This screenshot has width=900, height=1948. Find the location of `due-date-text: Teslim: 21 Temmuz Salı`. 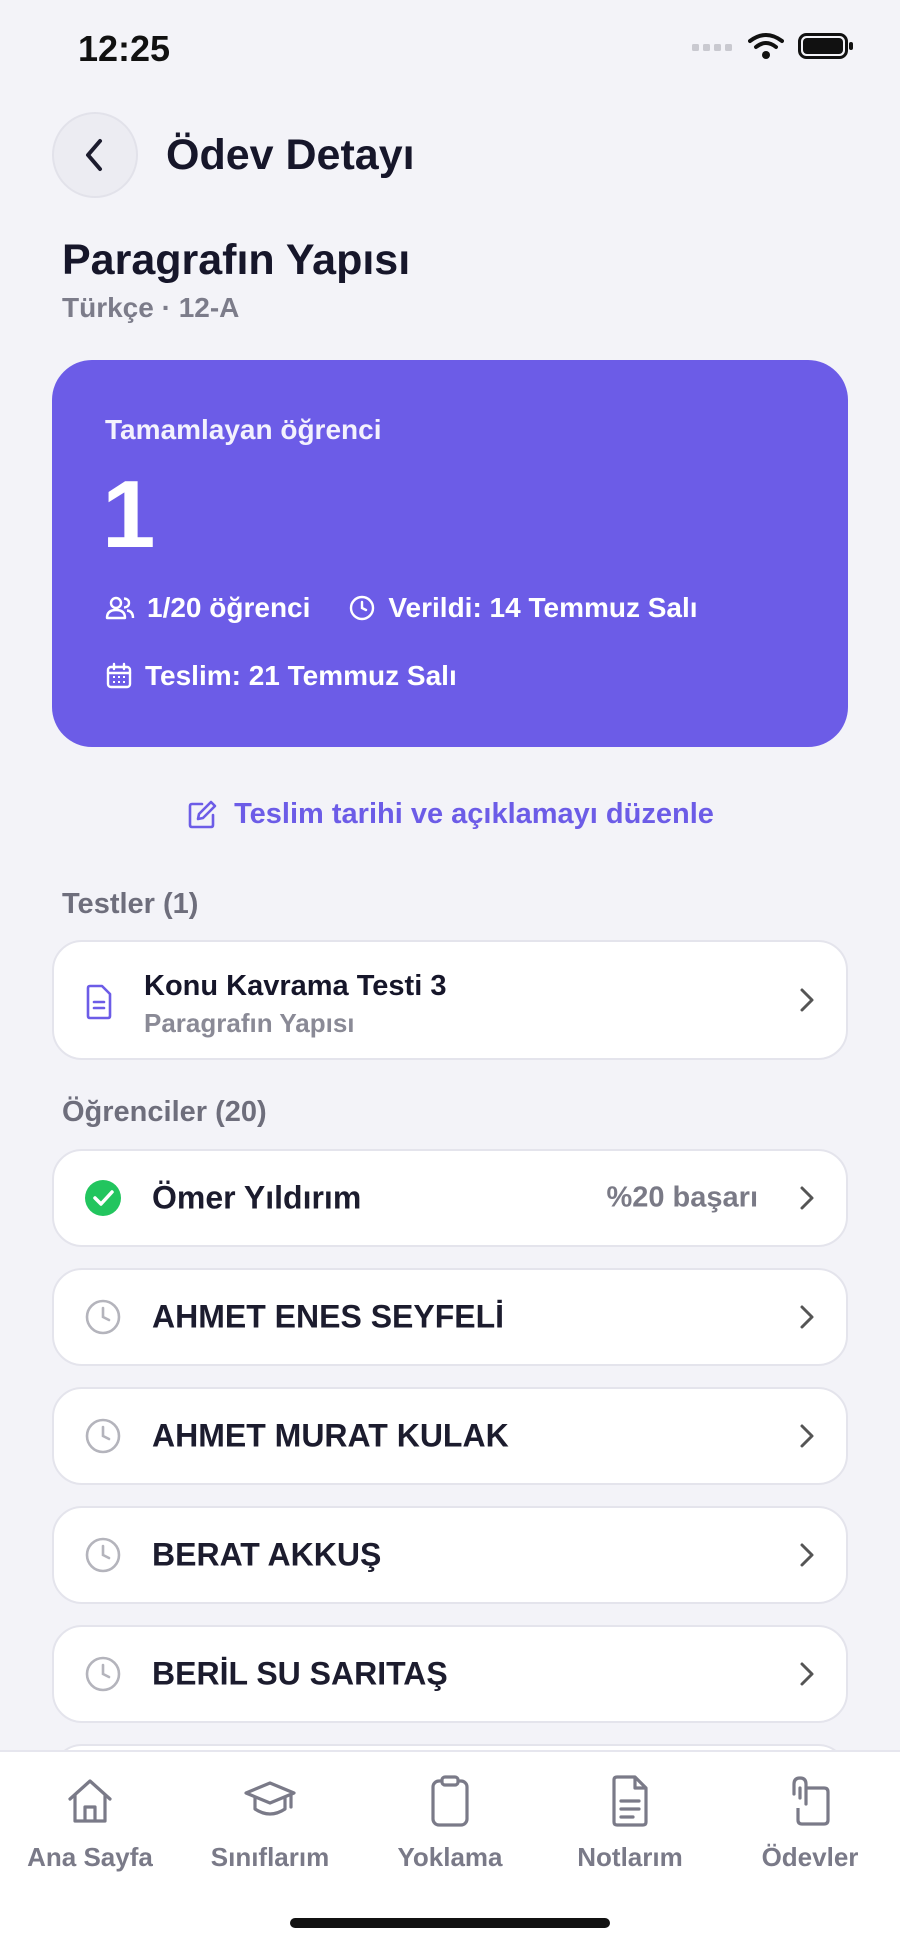

due-date-text: Teslim: 21 Temmuz Salı is located at coordinates (301, 675).